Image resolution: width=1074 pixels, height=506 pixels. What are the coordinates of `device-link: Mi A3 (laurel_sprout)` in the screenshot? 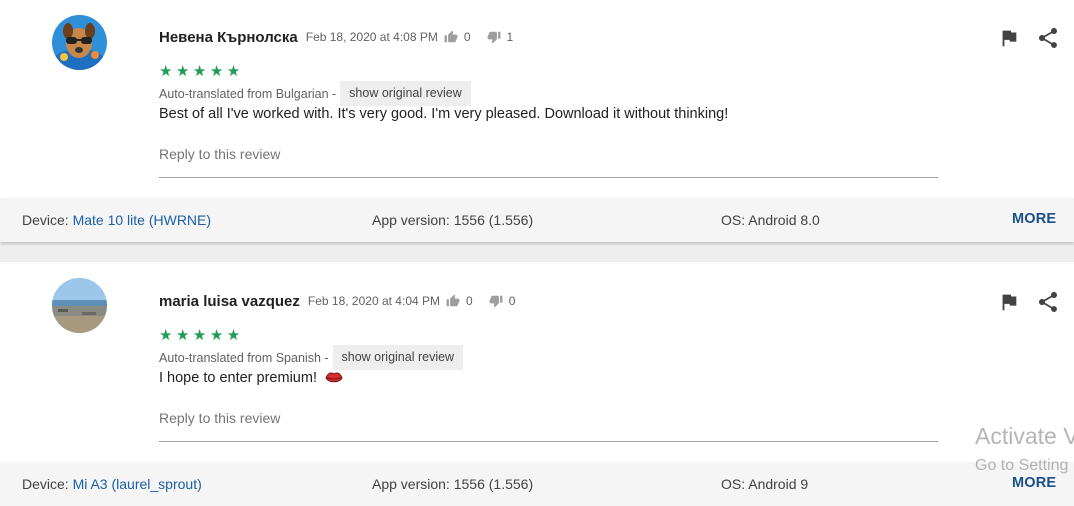 It's located at (137, 484).